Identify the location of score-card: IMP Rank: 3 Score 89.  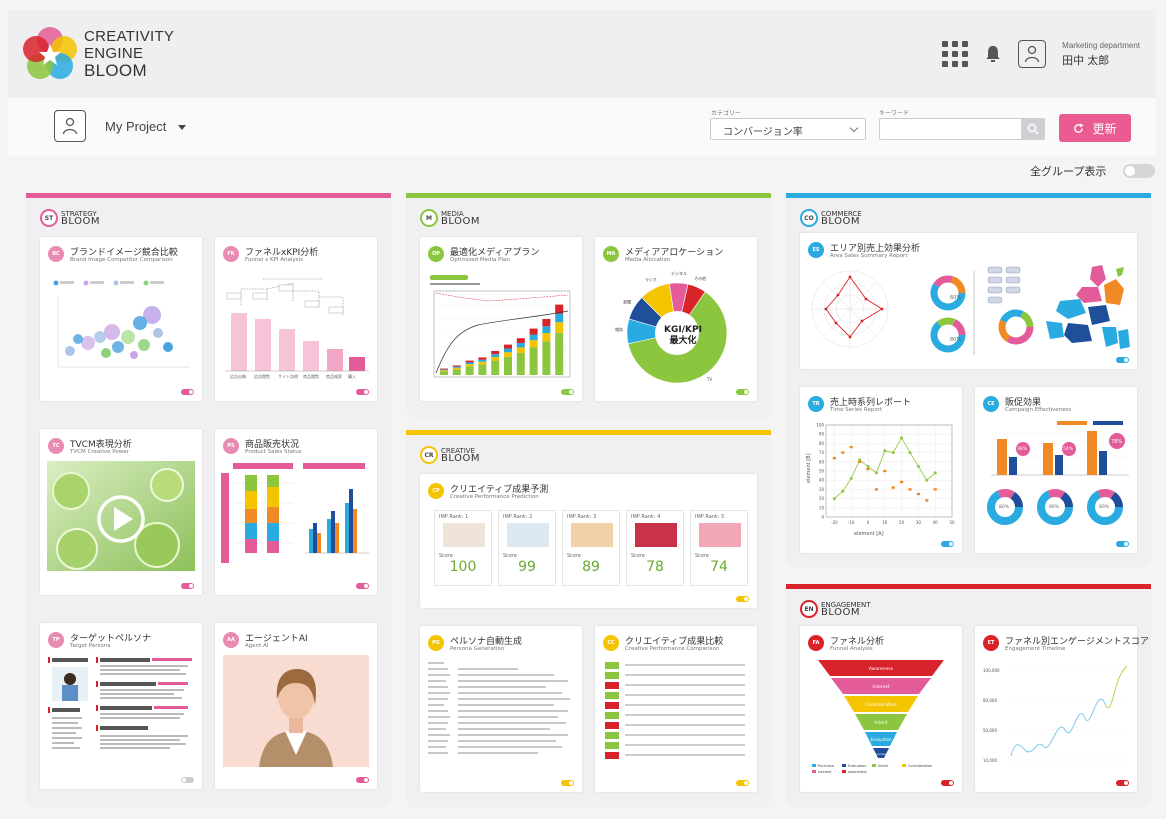
(591, 548).